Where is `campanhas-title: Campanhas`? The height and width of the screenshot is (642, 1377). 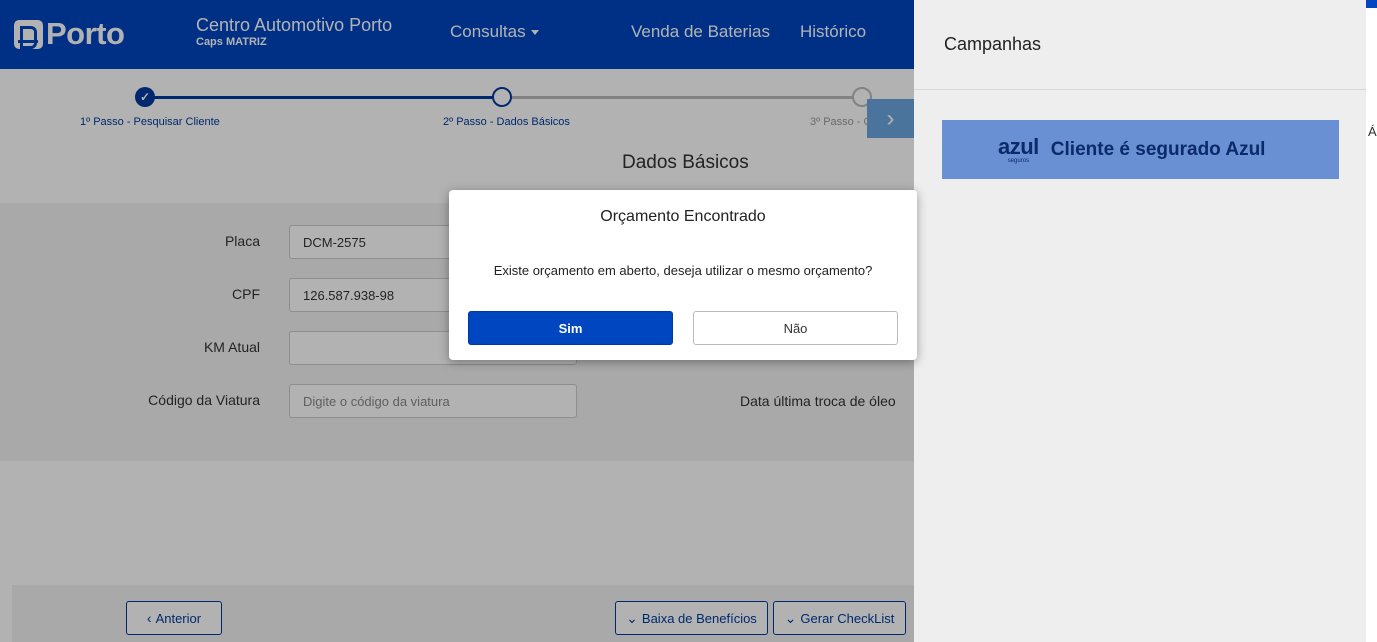 campanhas-title: Campanhas is located at coordinates (993, 44).